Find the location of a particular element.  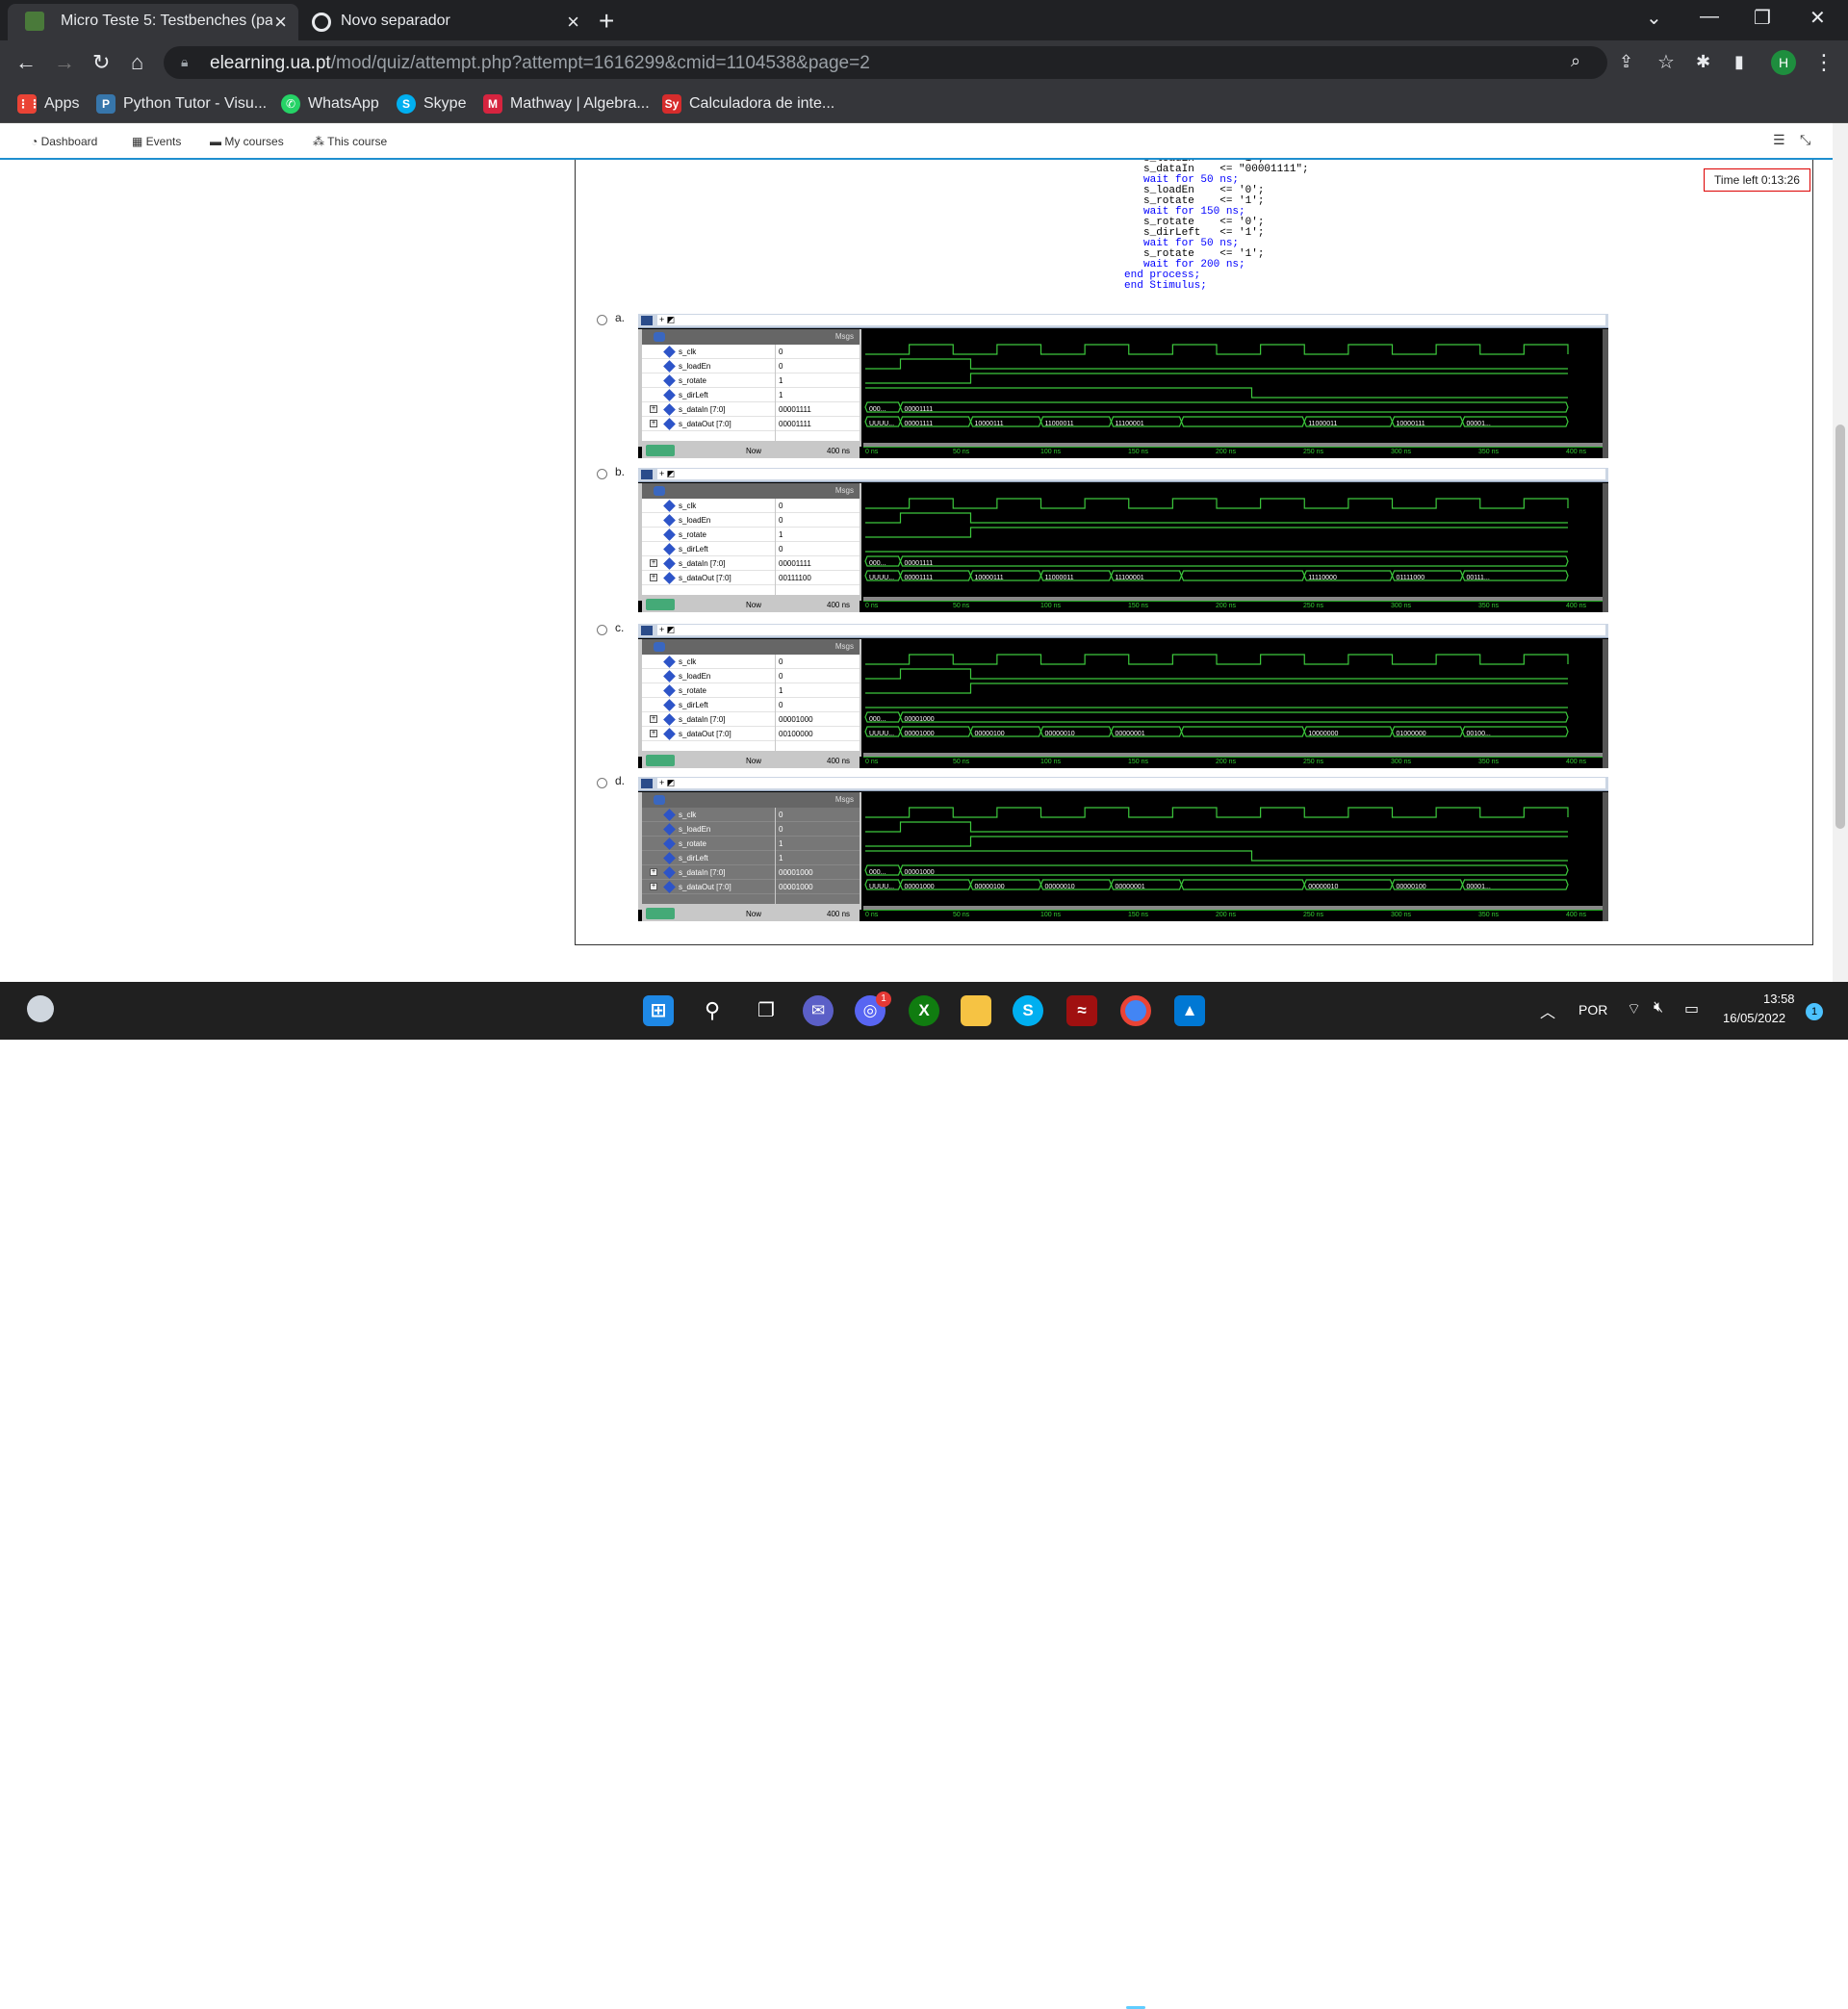

clock-time: 13:58 is located at coordinates (1779, 999).